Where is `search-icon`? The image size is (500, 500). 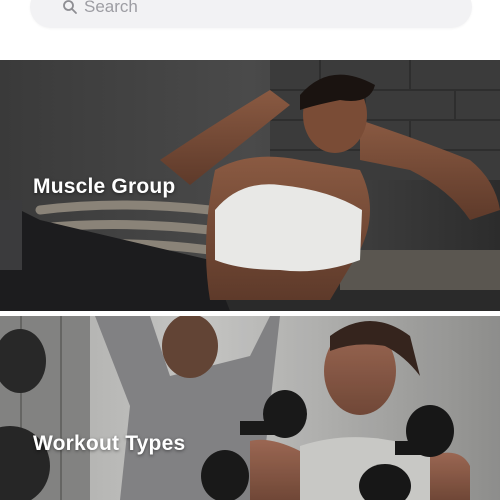 search-icon is located at coordinates (70, 7).